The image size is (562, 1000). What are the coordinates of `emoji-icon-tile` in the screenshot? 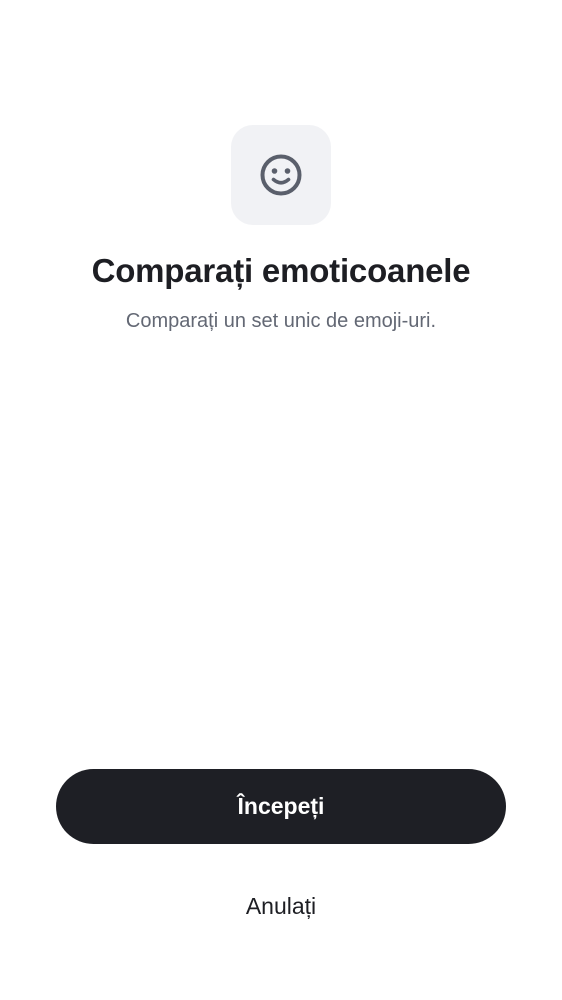 It's located at (281, 175).